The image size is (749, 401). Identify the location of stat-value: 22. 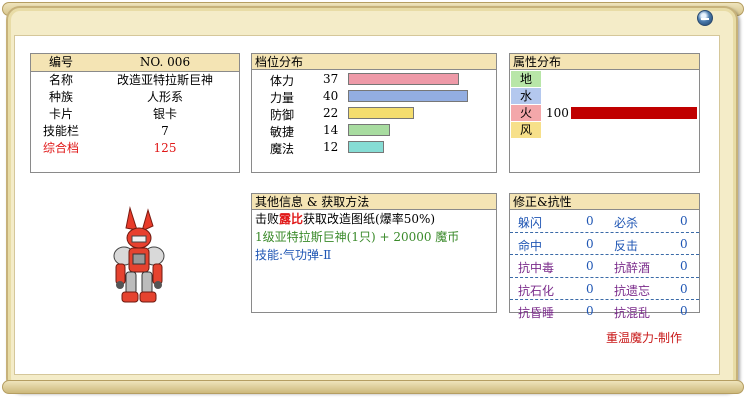
(331, 113).